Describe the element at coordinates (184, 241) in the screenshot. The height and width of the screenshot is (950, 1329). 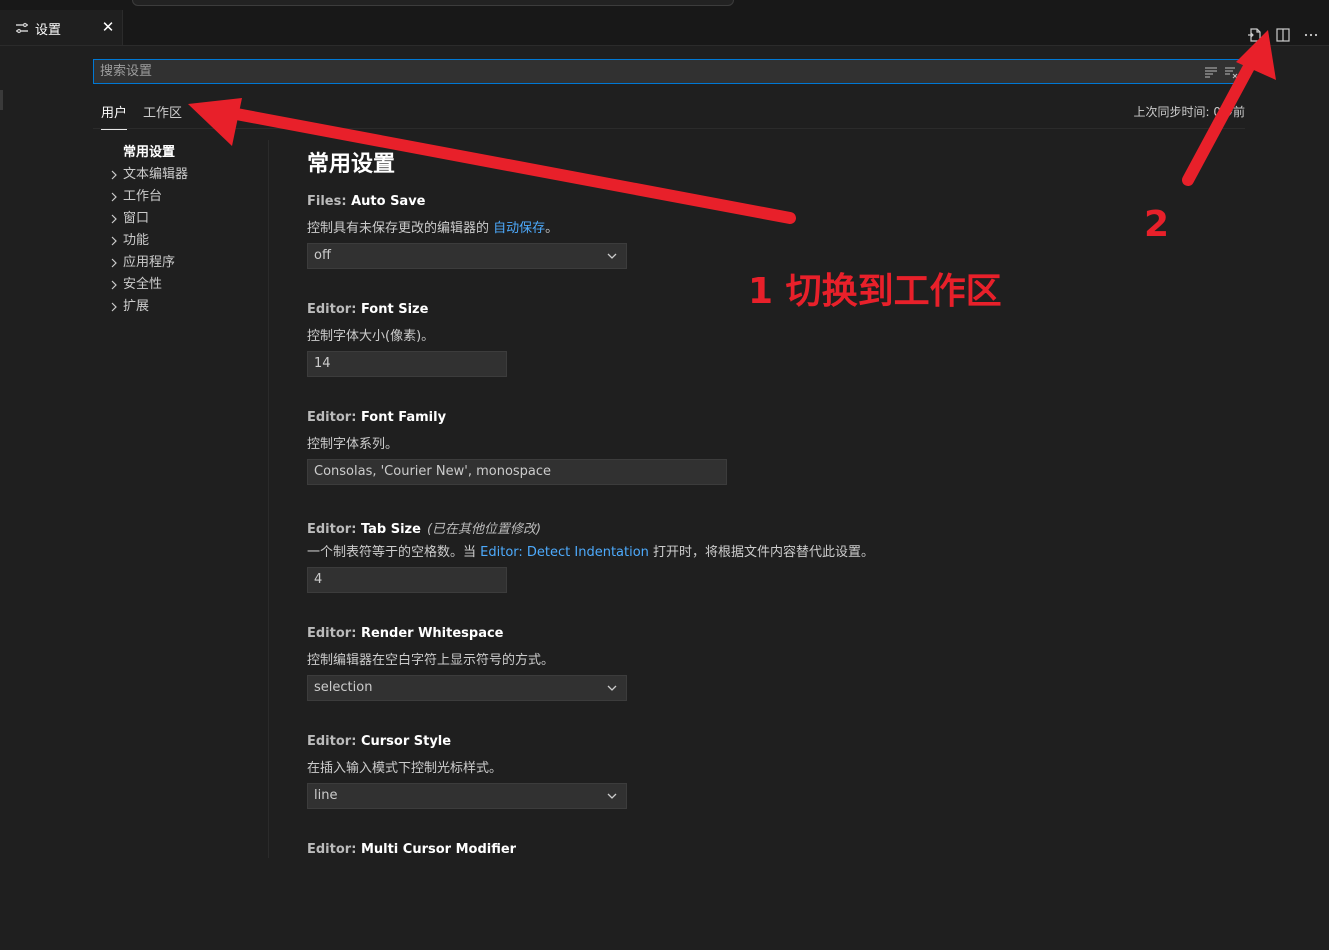
I see `toc-item-features: 功能` at that location.